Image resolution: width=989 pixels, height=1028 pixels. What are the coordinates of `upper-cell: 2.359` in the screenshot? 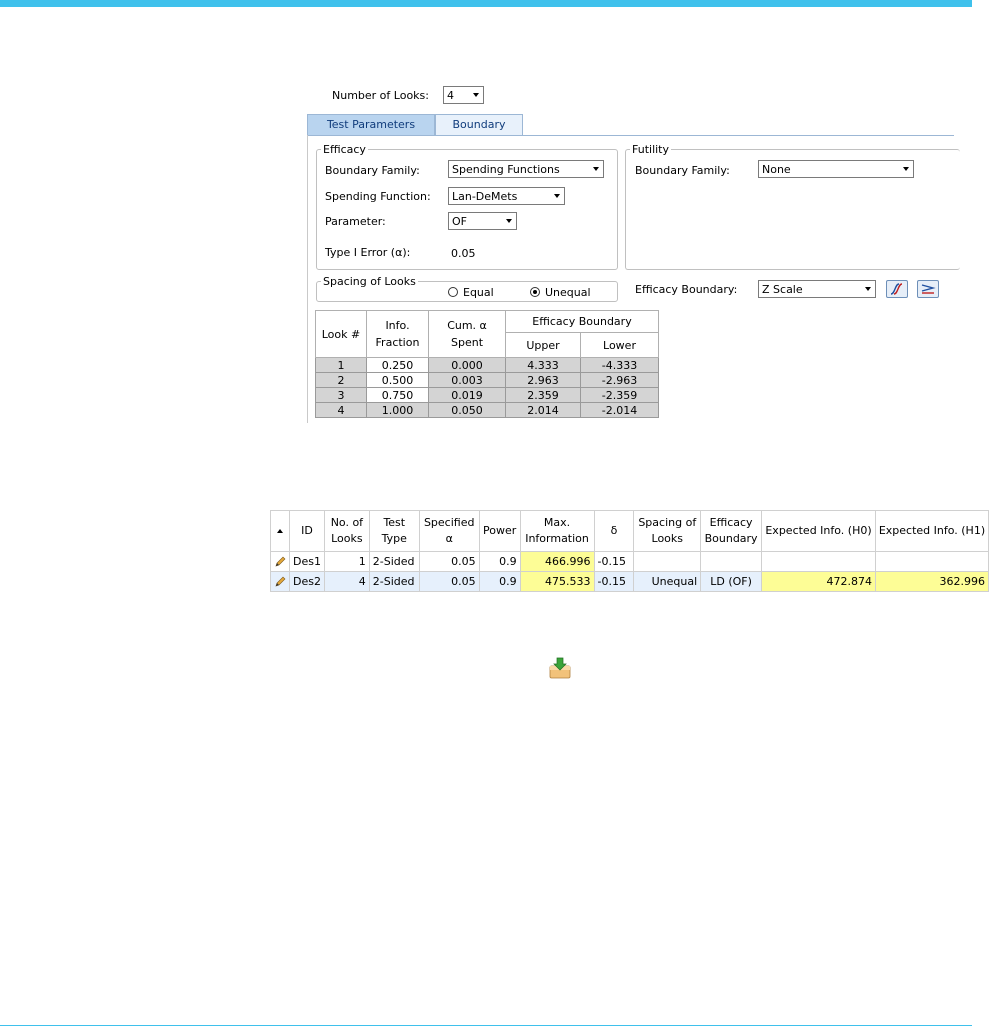 It's located at (543, 395).